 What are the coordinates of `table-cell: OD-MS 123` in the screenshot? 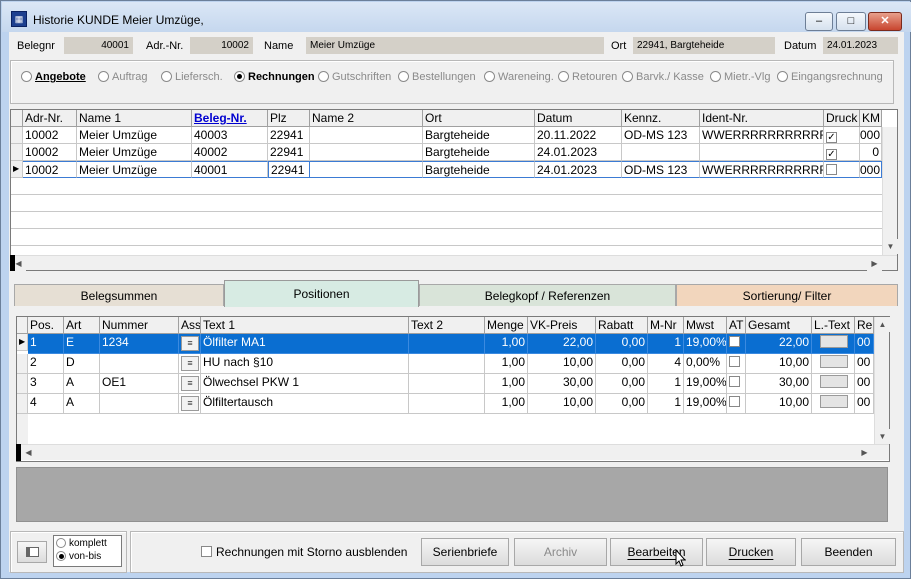 It's located at (661, 135).